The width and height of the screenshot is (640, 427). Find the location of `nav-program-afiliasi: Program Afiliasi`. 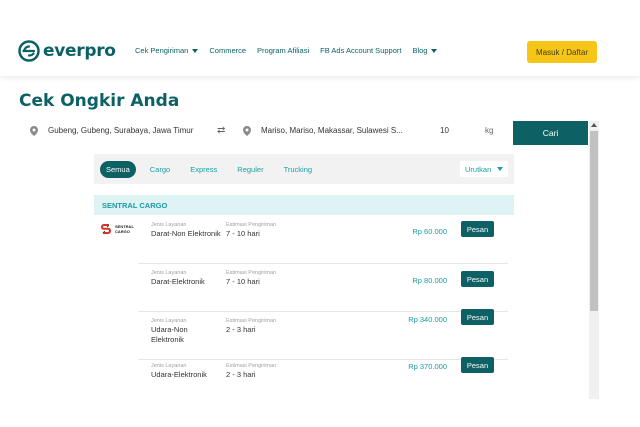

nav-program-afiliasi: Program Afiliasi is located at coordinates (283, 50).